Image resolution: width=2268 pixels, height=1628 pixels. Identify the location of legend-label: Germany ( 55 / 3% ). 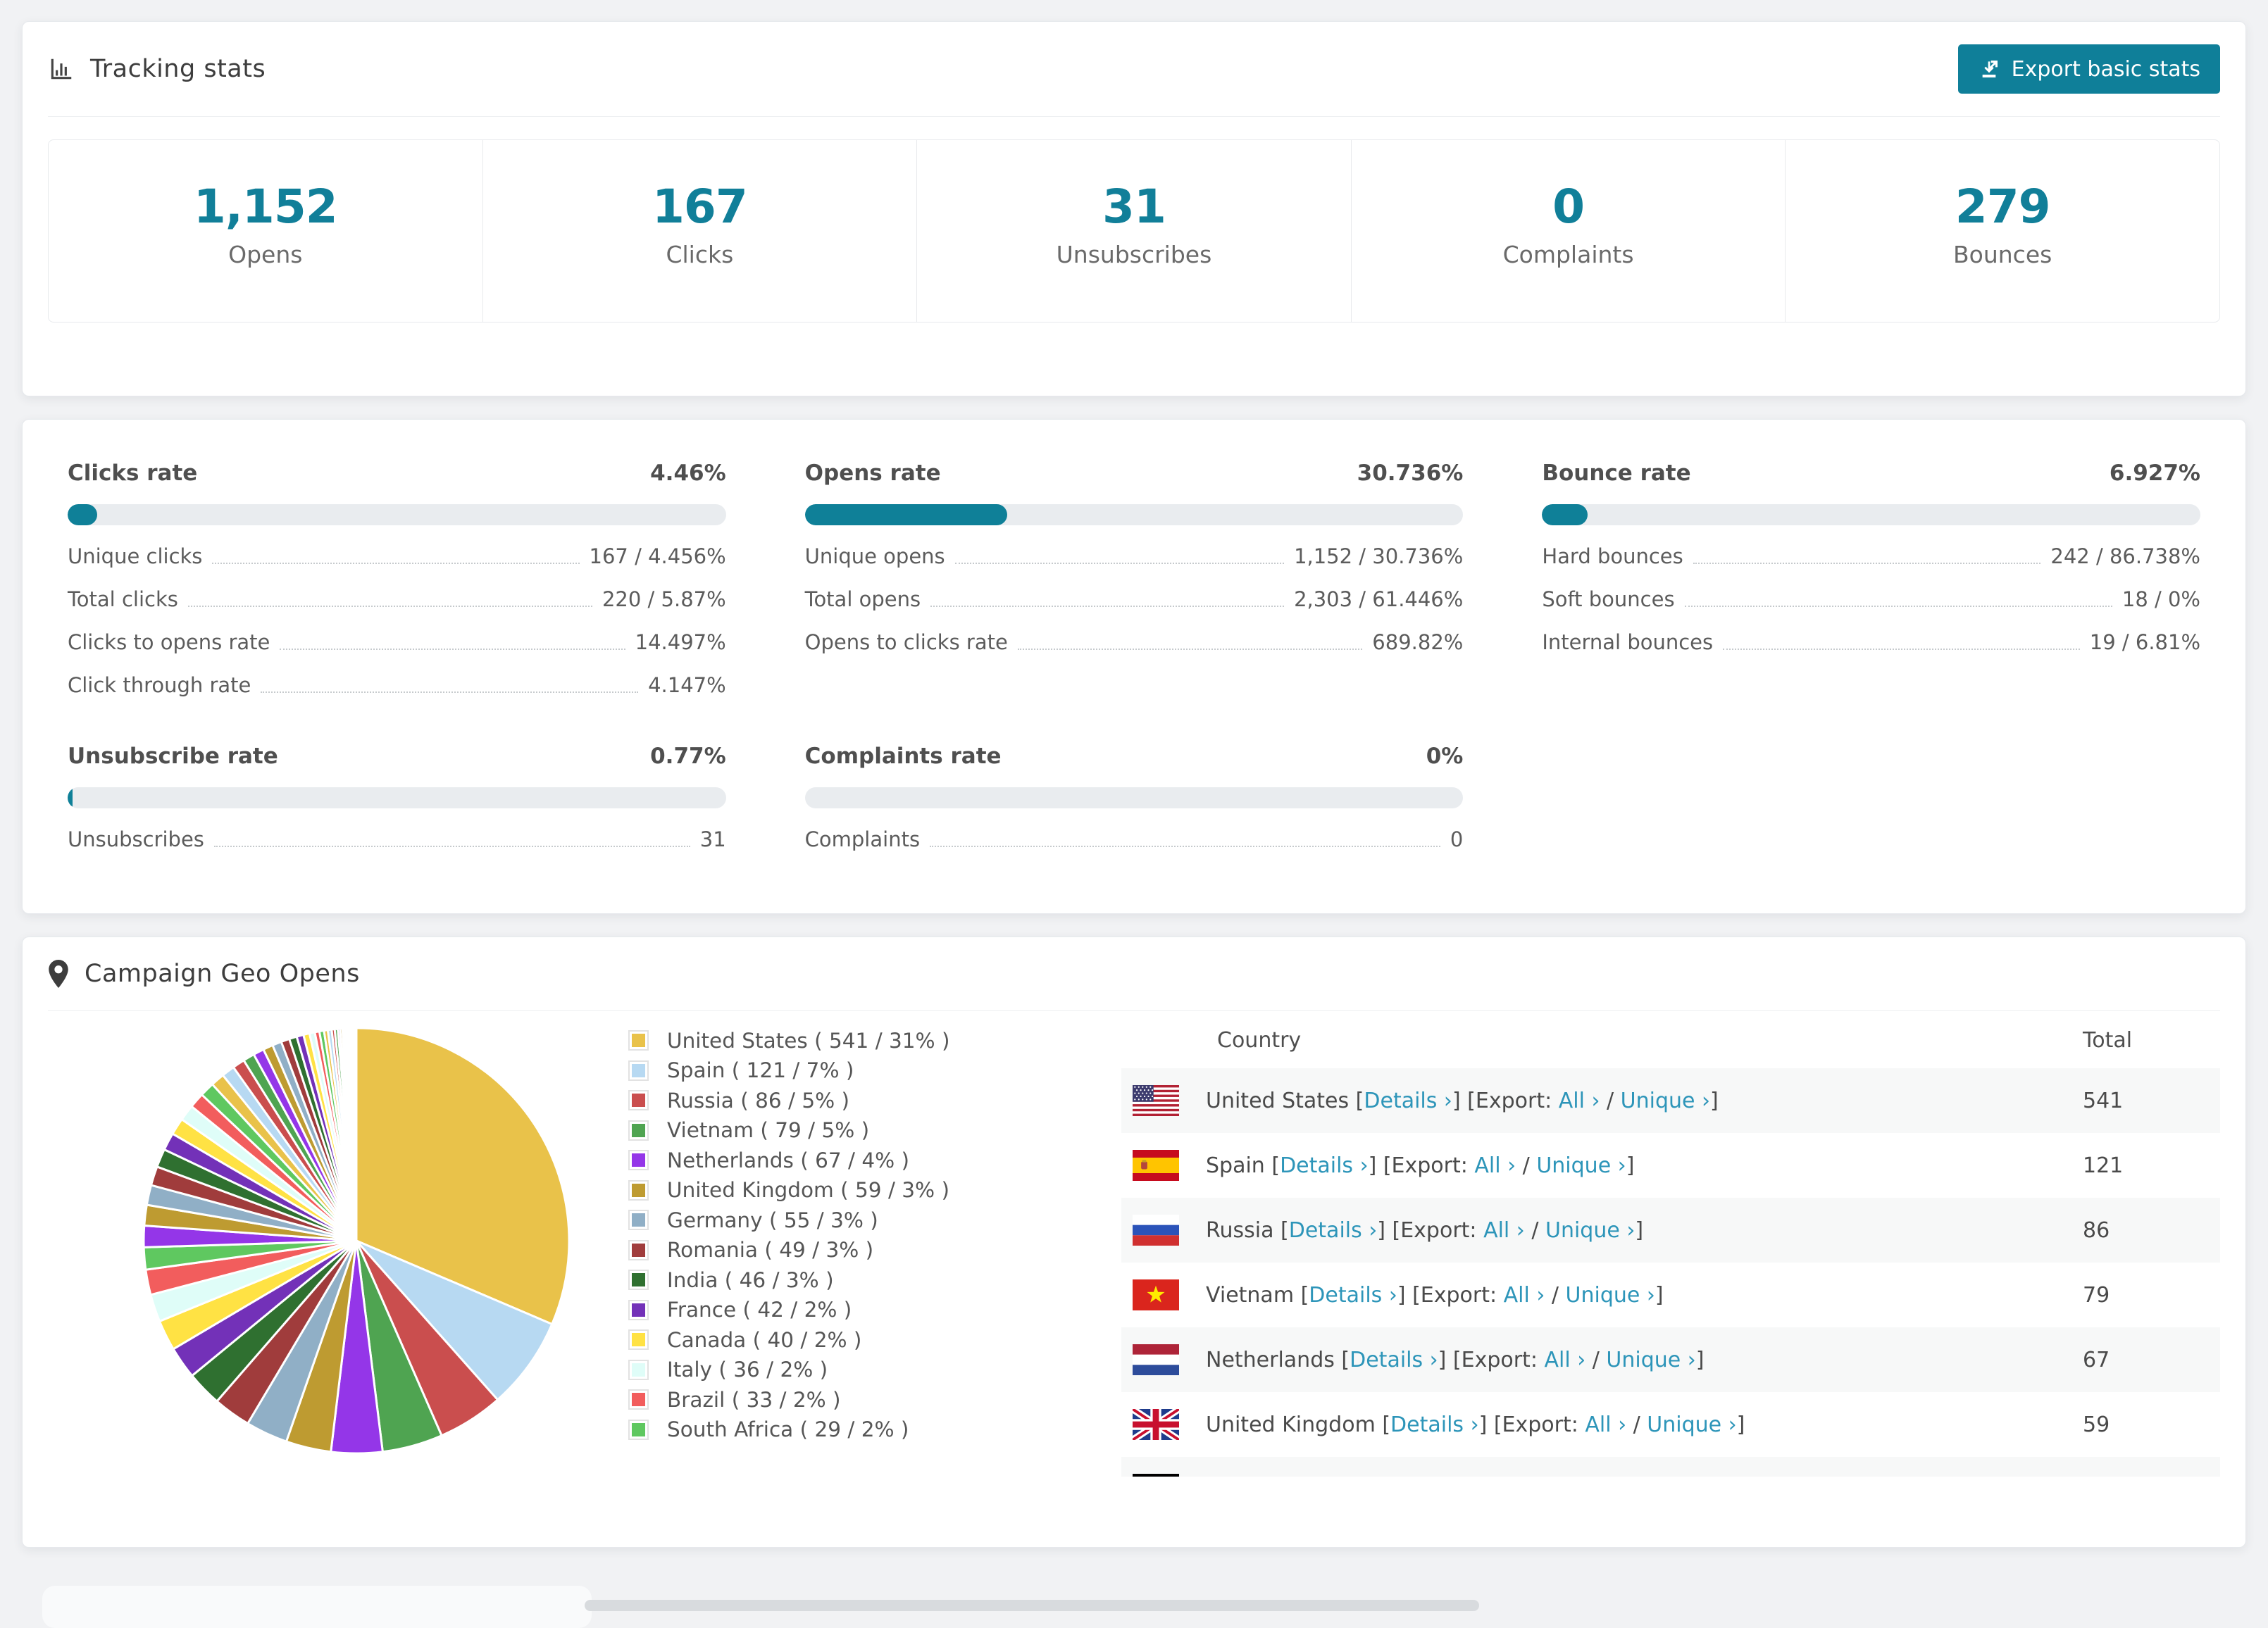
(773, 1220).